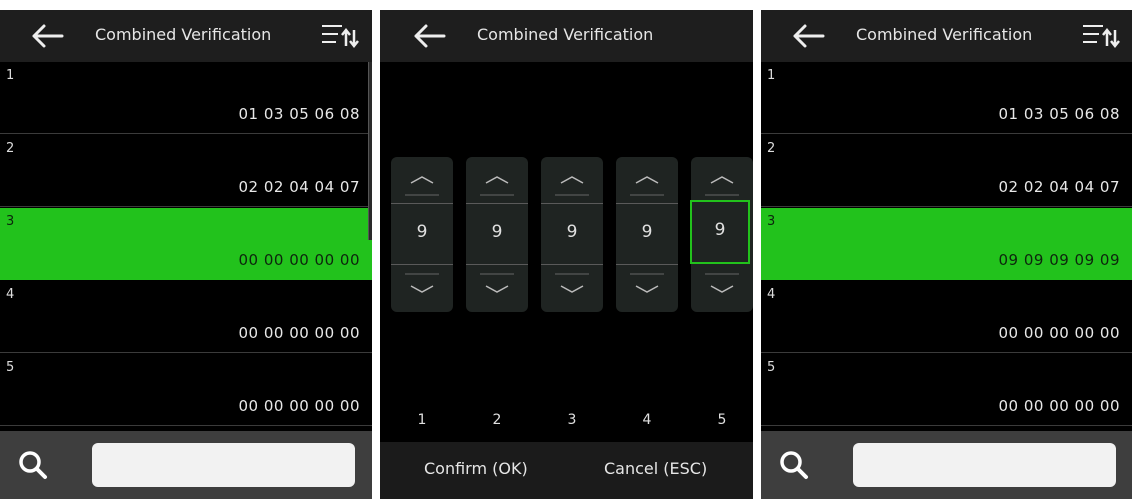 This screenshot has width=1132, height=499. I want to click on digit-value-box-focused: 9, so click(720, 232).